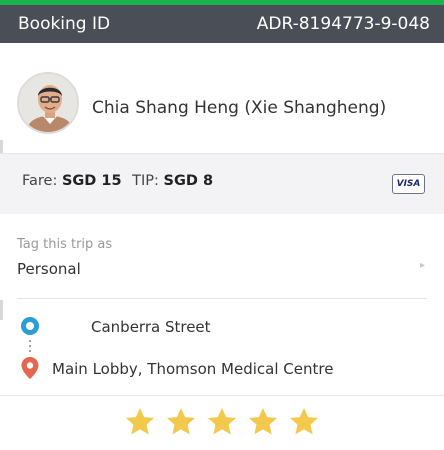  What do you see at coordinates (423, 265) in the screenshot?
I see `chevron-right-icon: ▸` at bounding box center [423, 265].